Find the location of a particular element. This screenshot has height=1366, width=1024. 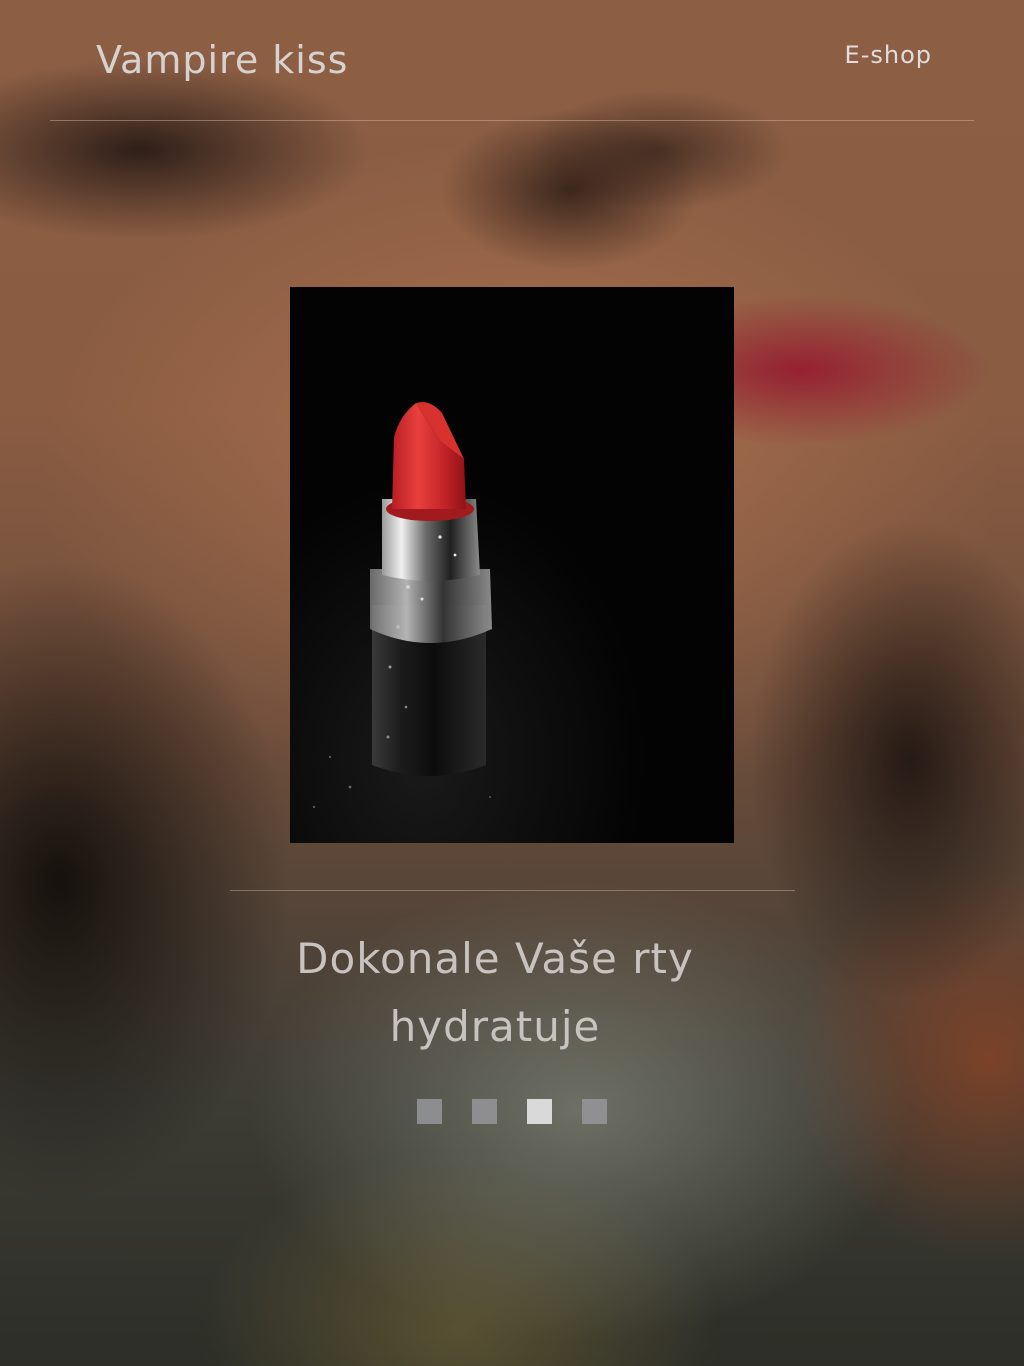

brand-logo: Vampire kiss is located at coordinates (222, 60).